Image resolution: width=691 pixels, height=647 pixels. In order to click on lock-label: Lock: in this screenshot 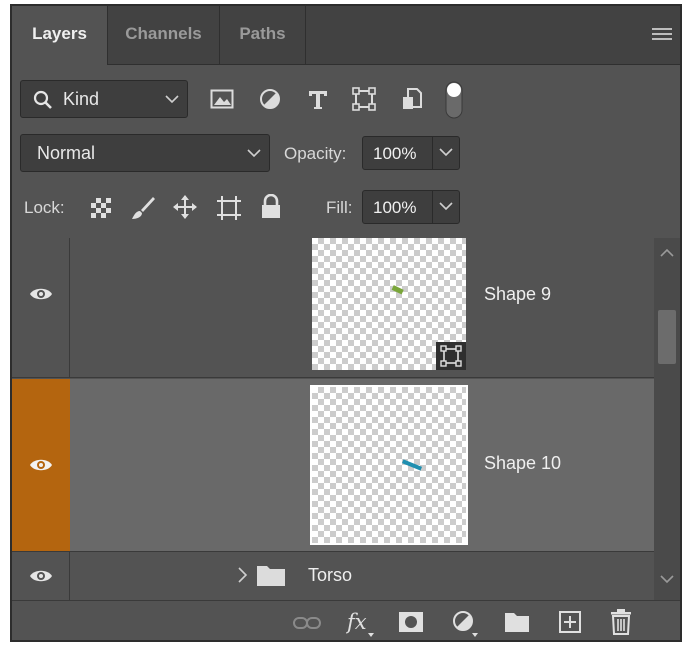, I will do `click(44, 207)`.